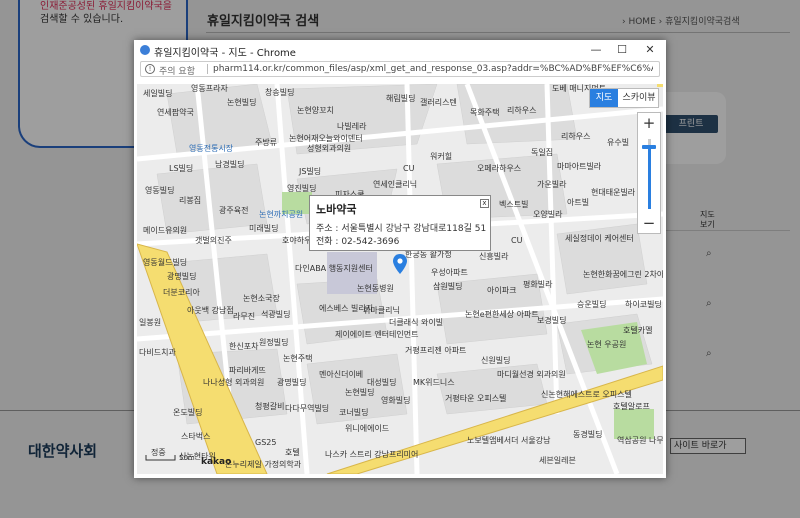  I want to click on map-label: 논현 우공원, so click(607, 344).